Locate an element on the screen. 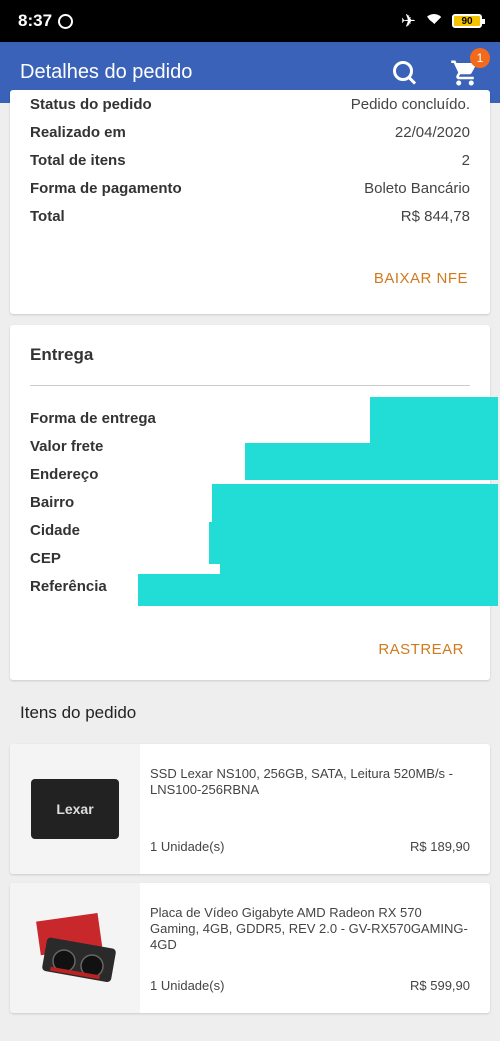  delivery-heading: Entrega is located at coordinates (62, 354).